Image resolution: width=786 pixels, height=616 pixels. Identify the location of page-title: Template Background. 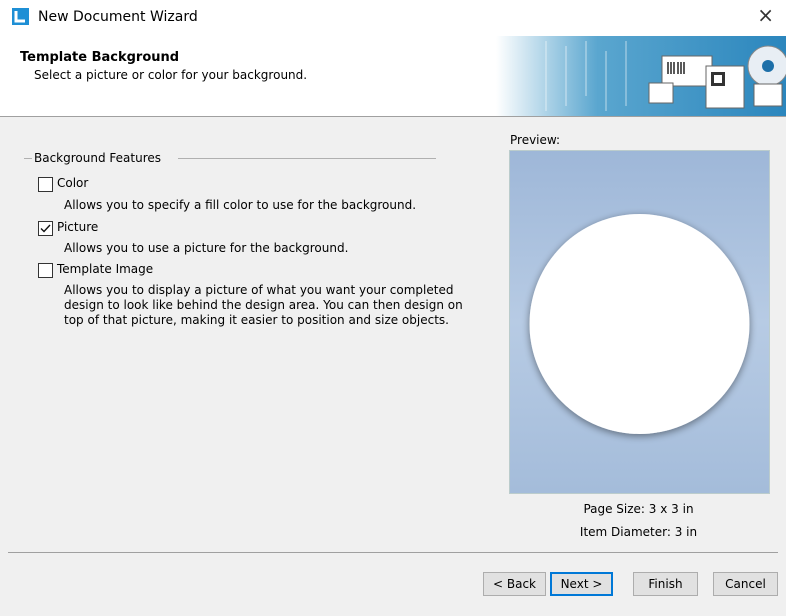
(100, 57).